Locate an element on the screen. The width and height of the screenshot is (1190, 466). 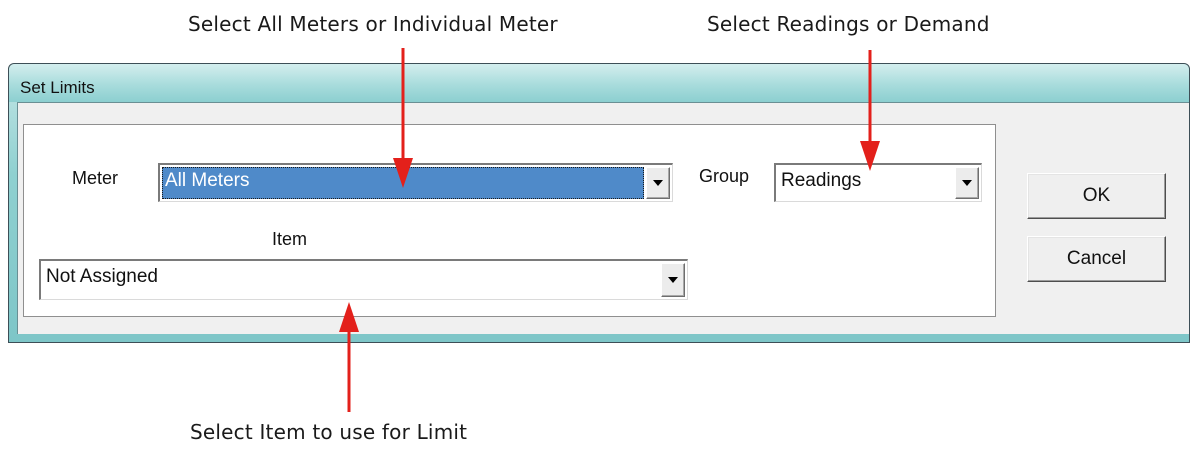
group-selected-value: Readings is located at coordinates (821, 180).